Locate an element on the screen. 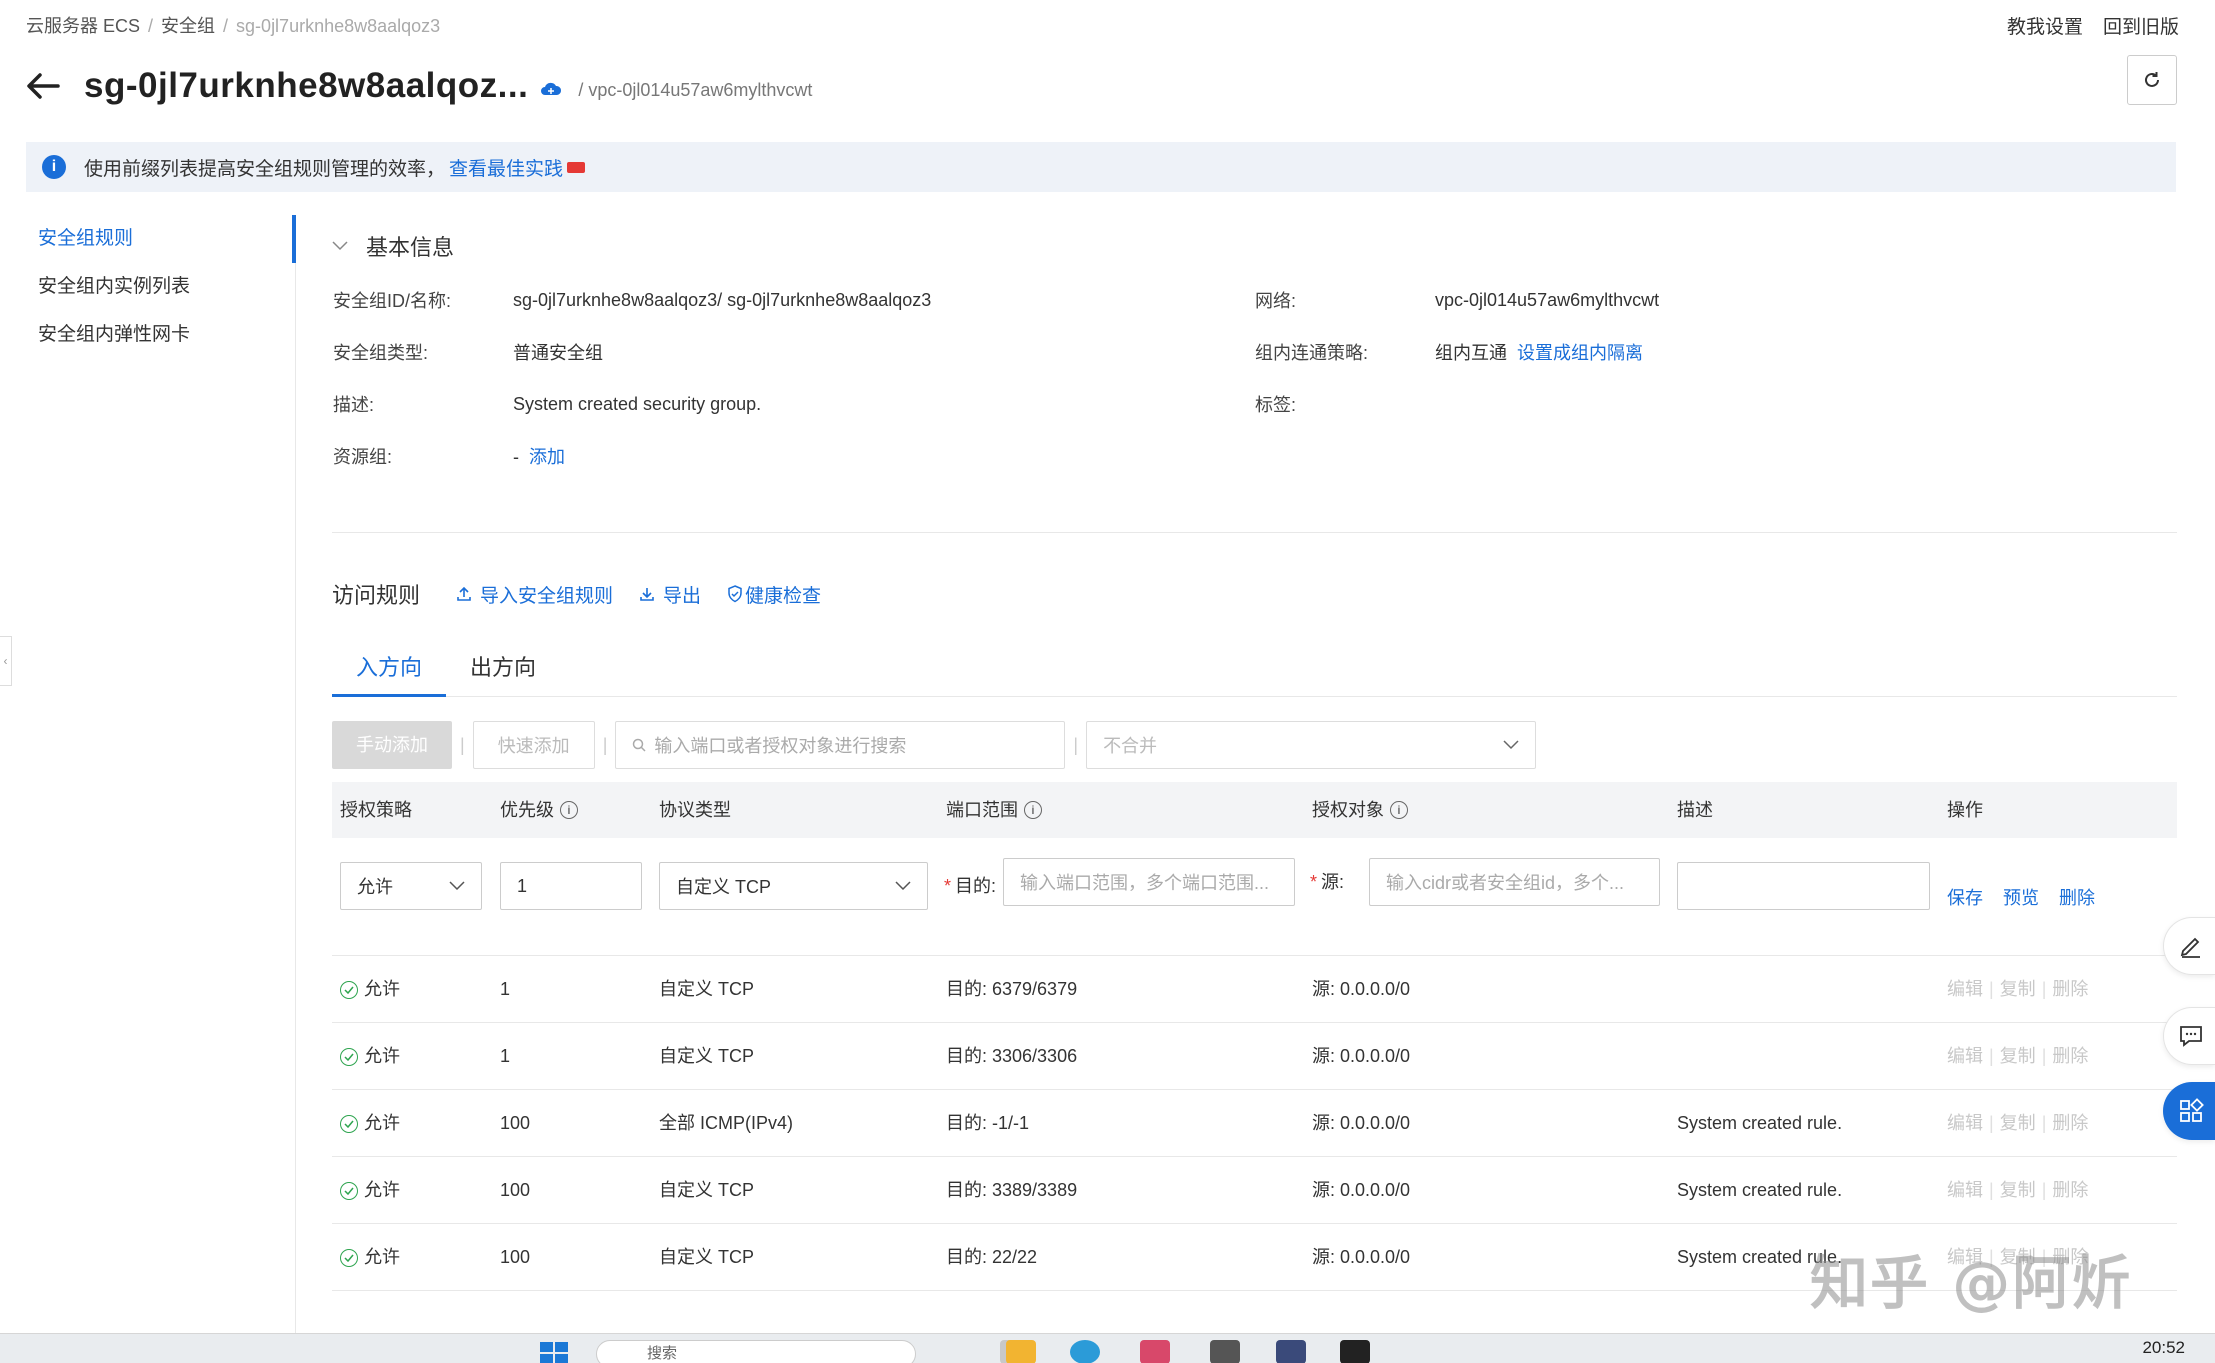  edge-browser-icon is located at coordinates (1085, 1351).